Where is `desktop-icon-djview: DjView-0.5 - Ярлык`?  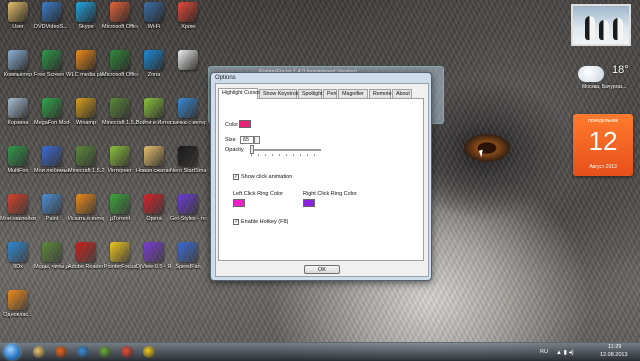
desktop-icon-djview: DjView-0.5 - Ярлык is located at coordinates (154, 259).